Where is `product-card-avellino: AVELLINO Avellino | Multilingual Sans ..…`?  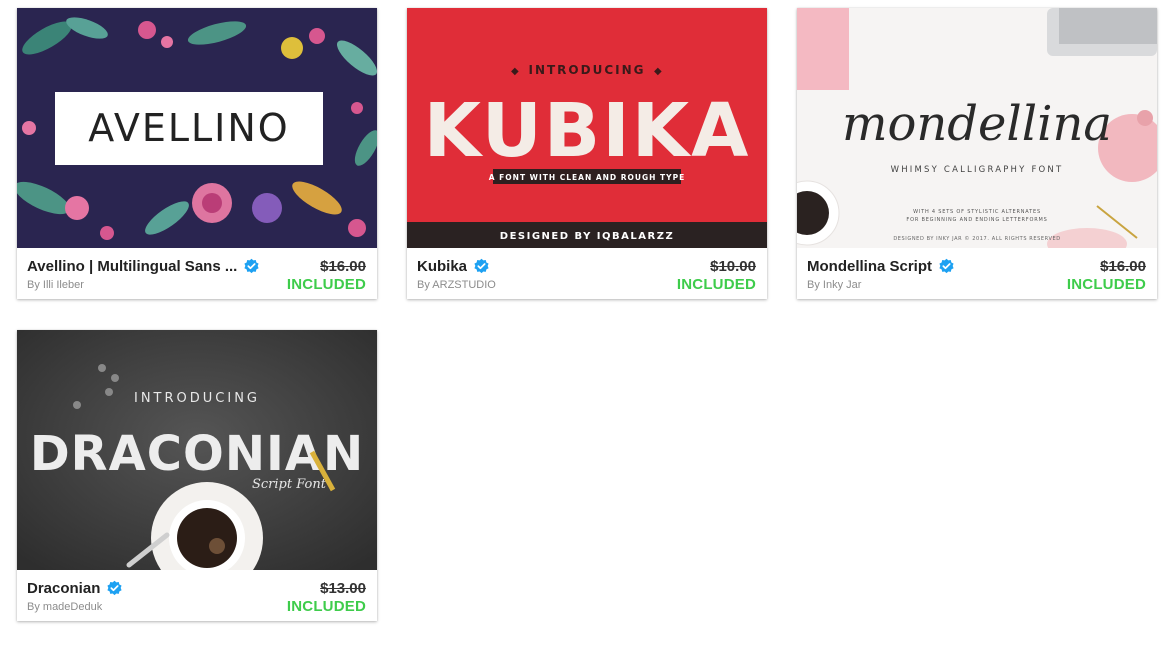 product-card-avellino: AVELLINO Avellino | Multilingual Sans ..… is located at coordinates (197, 153).